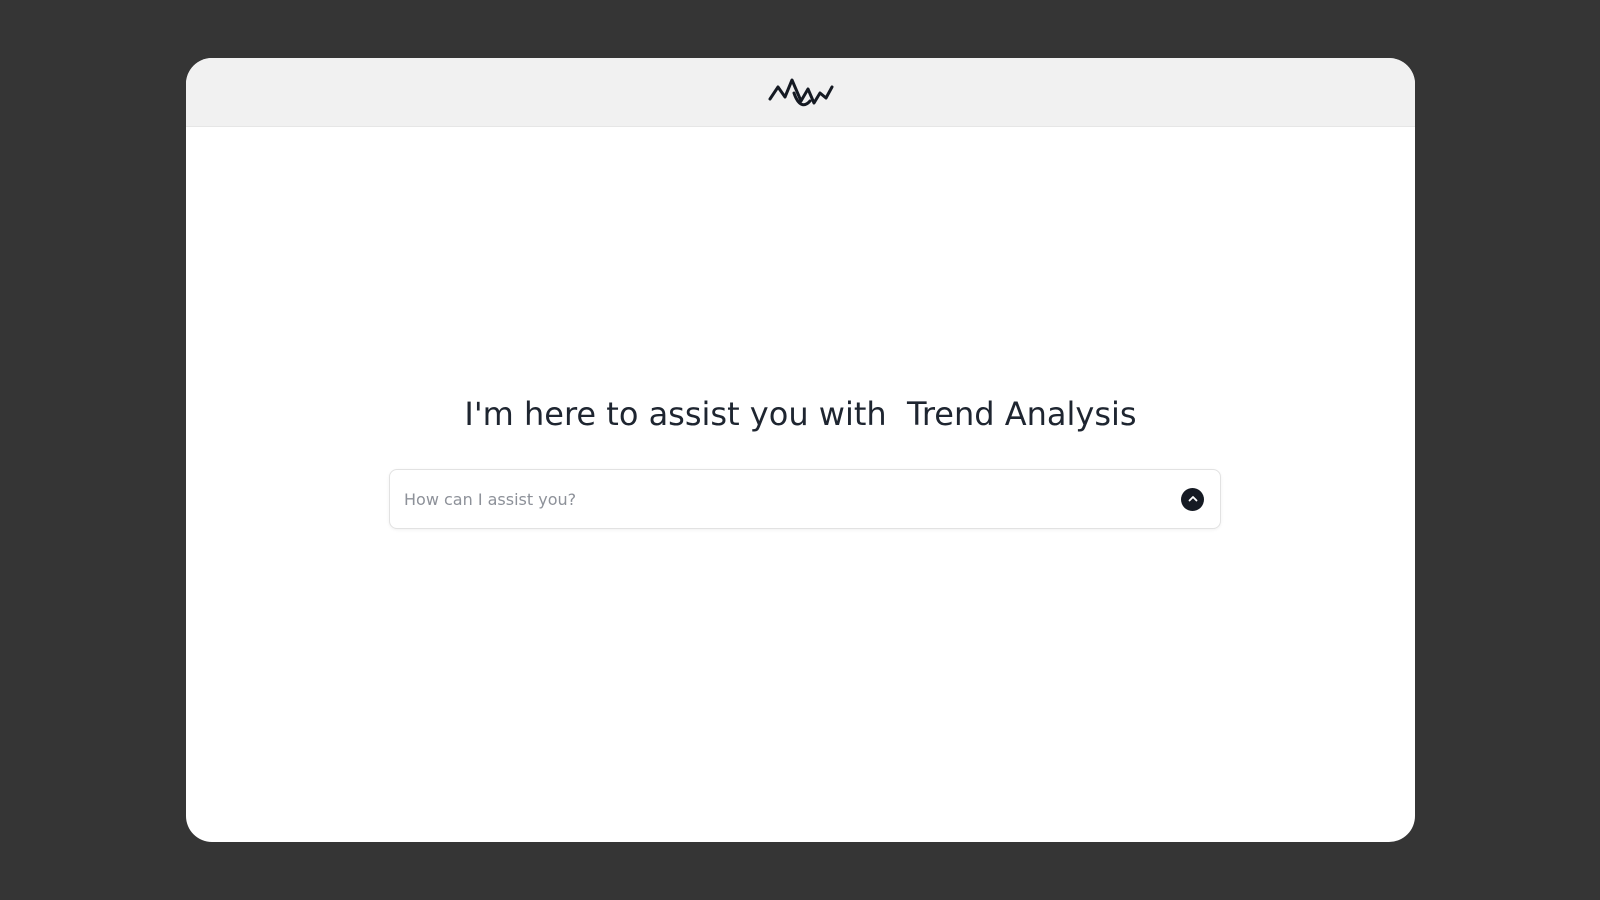 This screenshot has height=900, width=1600. Describe the element at coordinates (680, 414) in the screenshot. I see `headline-lead: I'm here to assist you with` at that location.